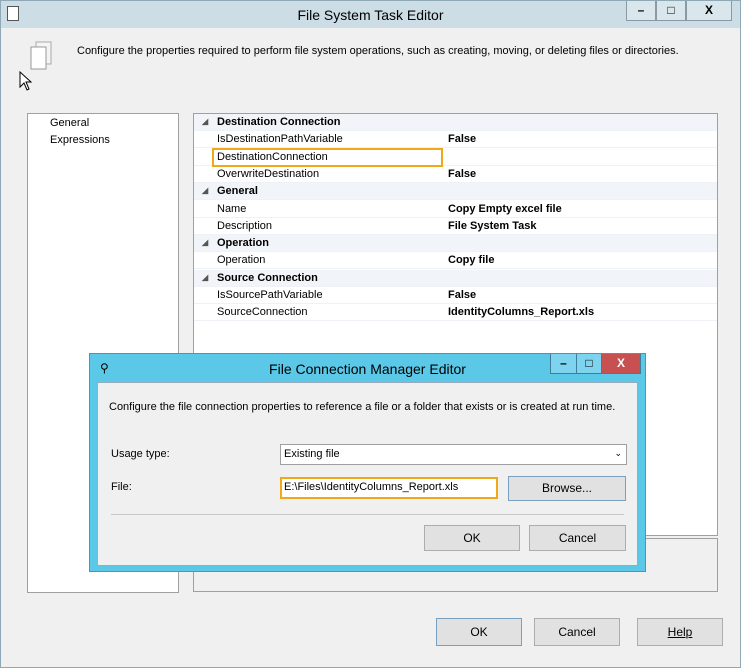  I want to click on help-button: Help, so click(680, 632).